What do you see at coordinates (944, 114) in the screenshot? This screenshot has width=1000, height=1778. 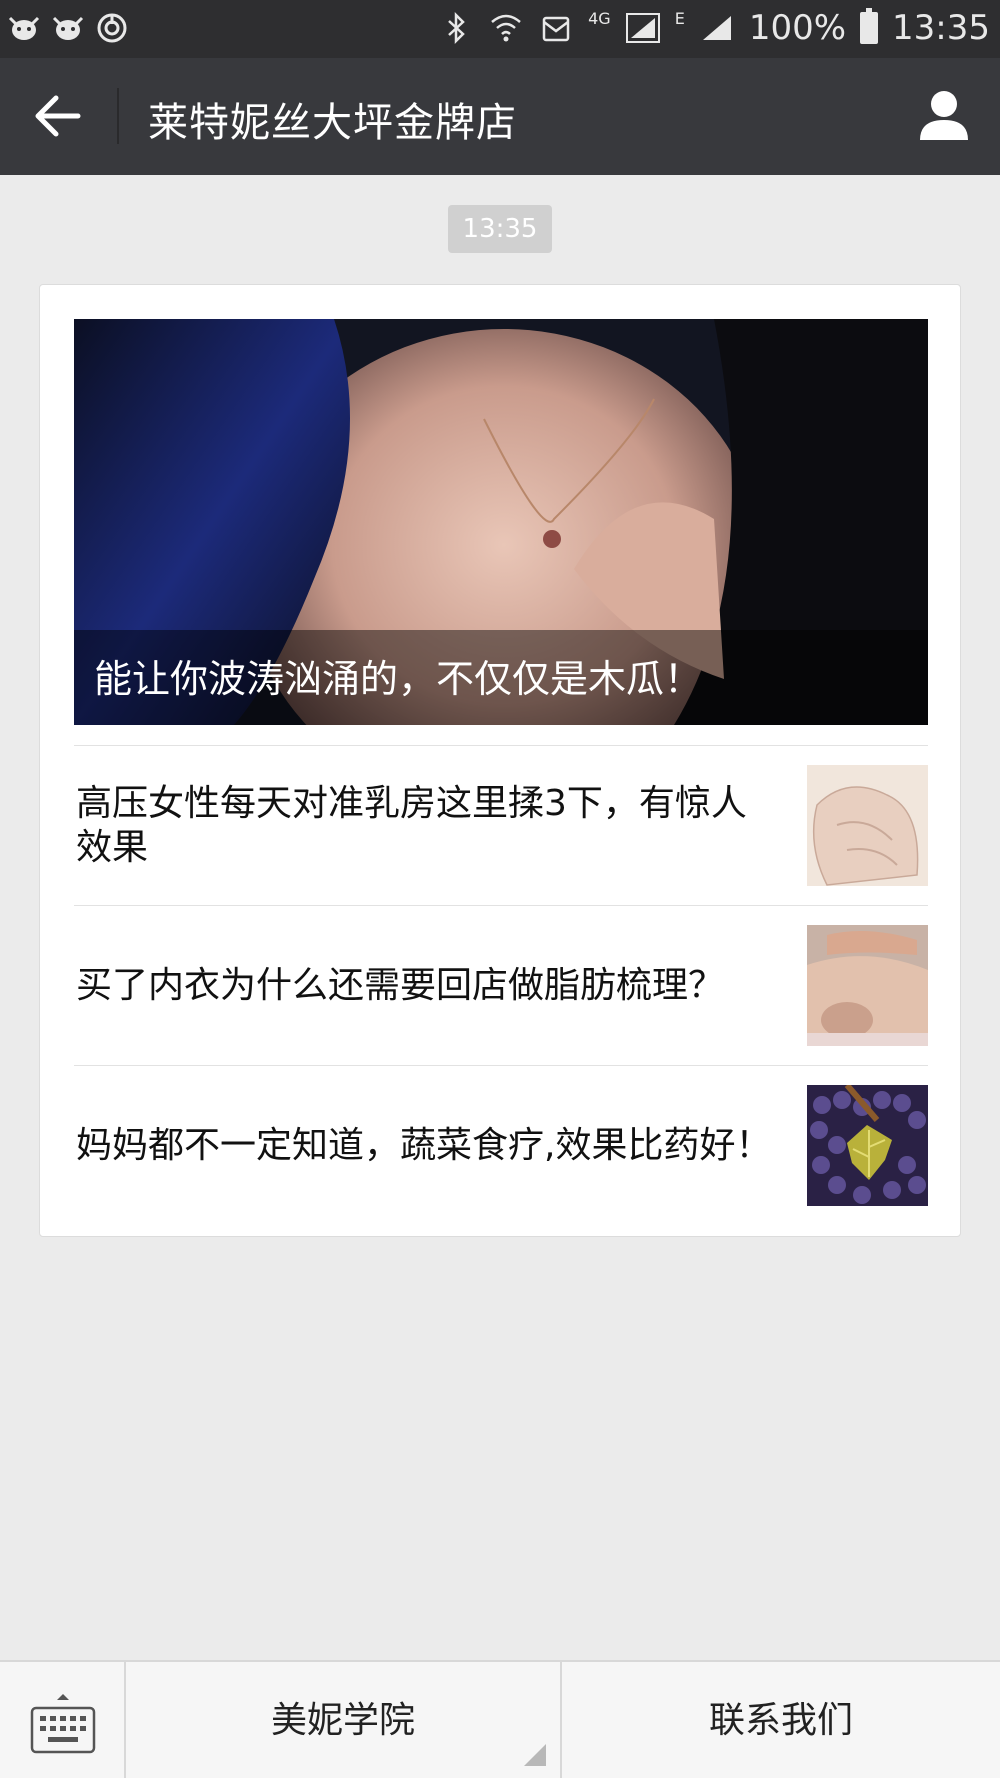 I see `person-icon` at bounding box center [944, 114].